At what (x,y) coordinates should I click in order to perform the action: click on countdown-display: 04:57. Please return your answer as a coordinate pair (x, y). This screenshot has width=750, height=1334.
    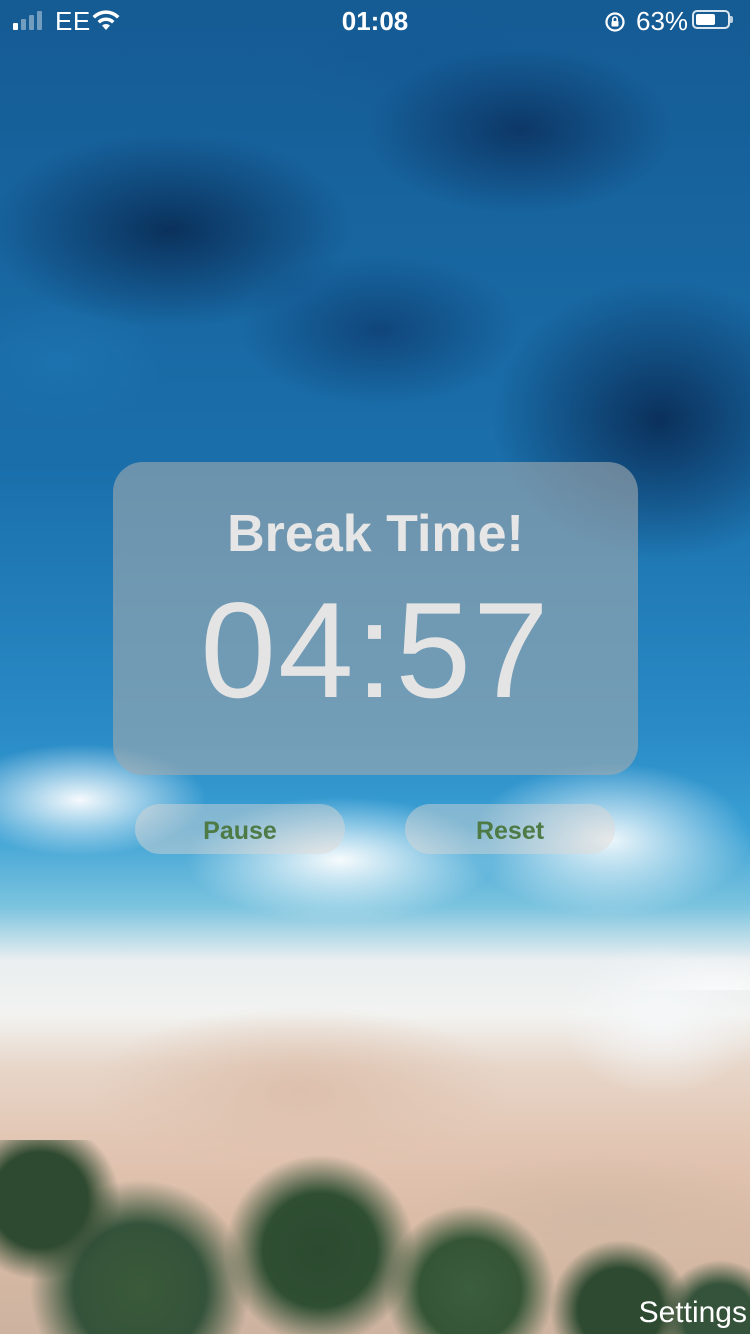
    Looking at the image, I should click on (375, 650).